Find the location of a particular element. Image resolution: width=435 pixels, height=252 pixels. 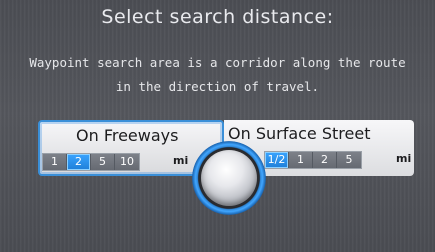

freeways-unit: mi is located at coordinates (181, 160).